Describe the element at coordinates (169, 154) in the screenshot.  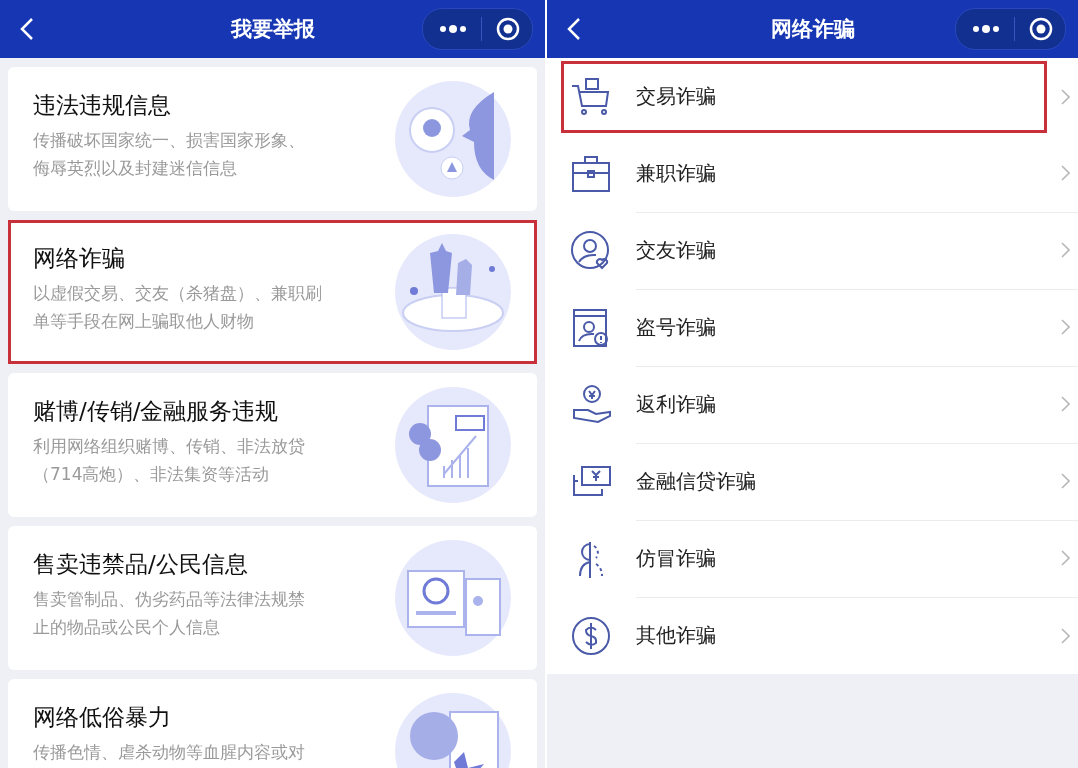
I see `card-description: 传播破坏国家统一、损害国家形象、 侮辱英烈以及封建迷信信息` at that location.